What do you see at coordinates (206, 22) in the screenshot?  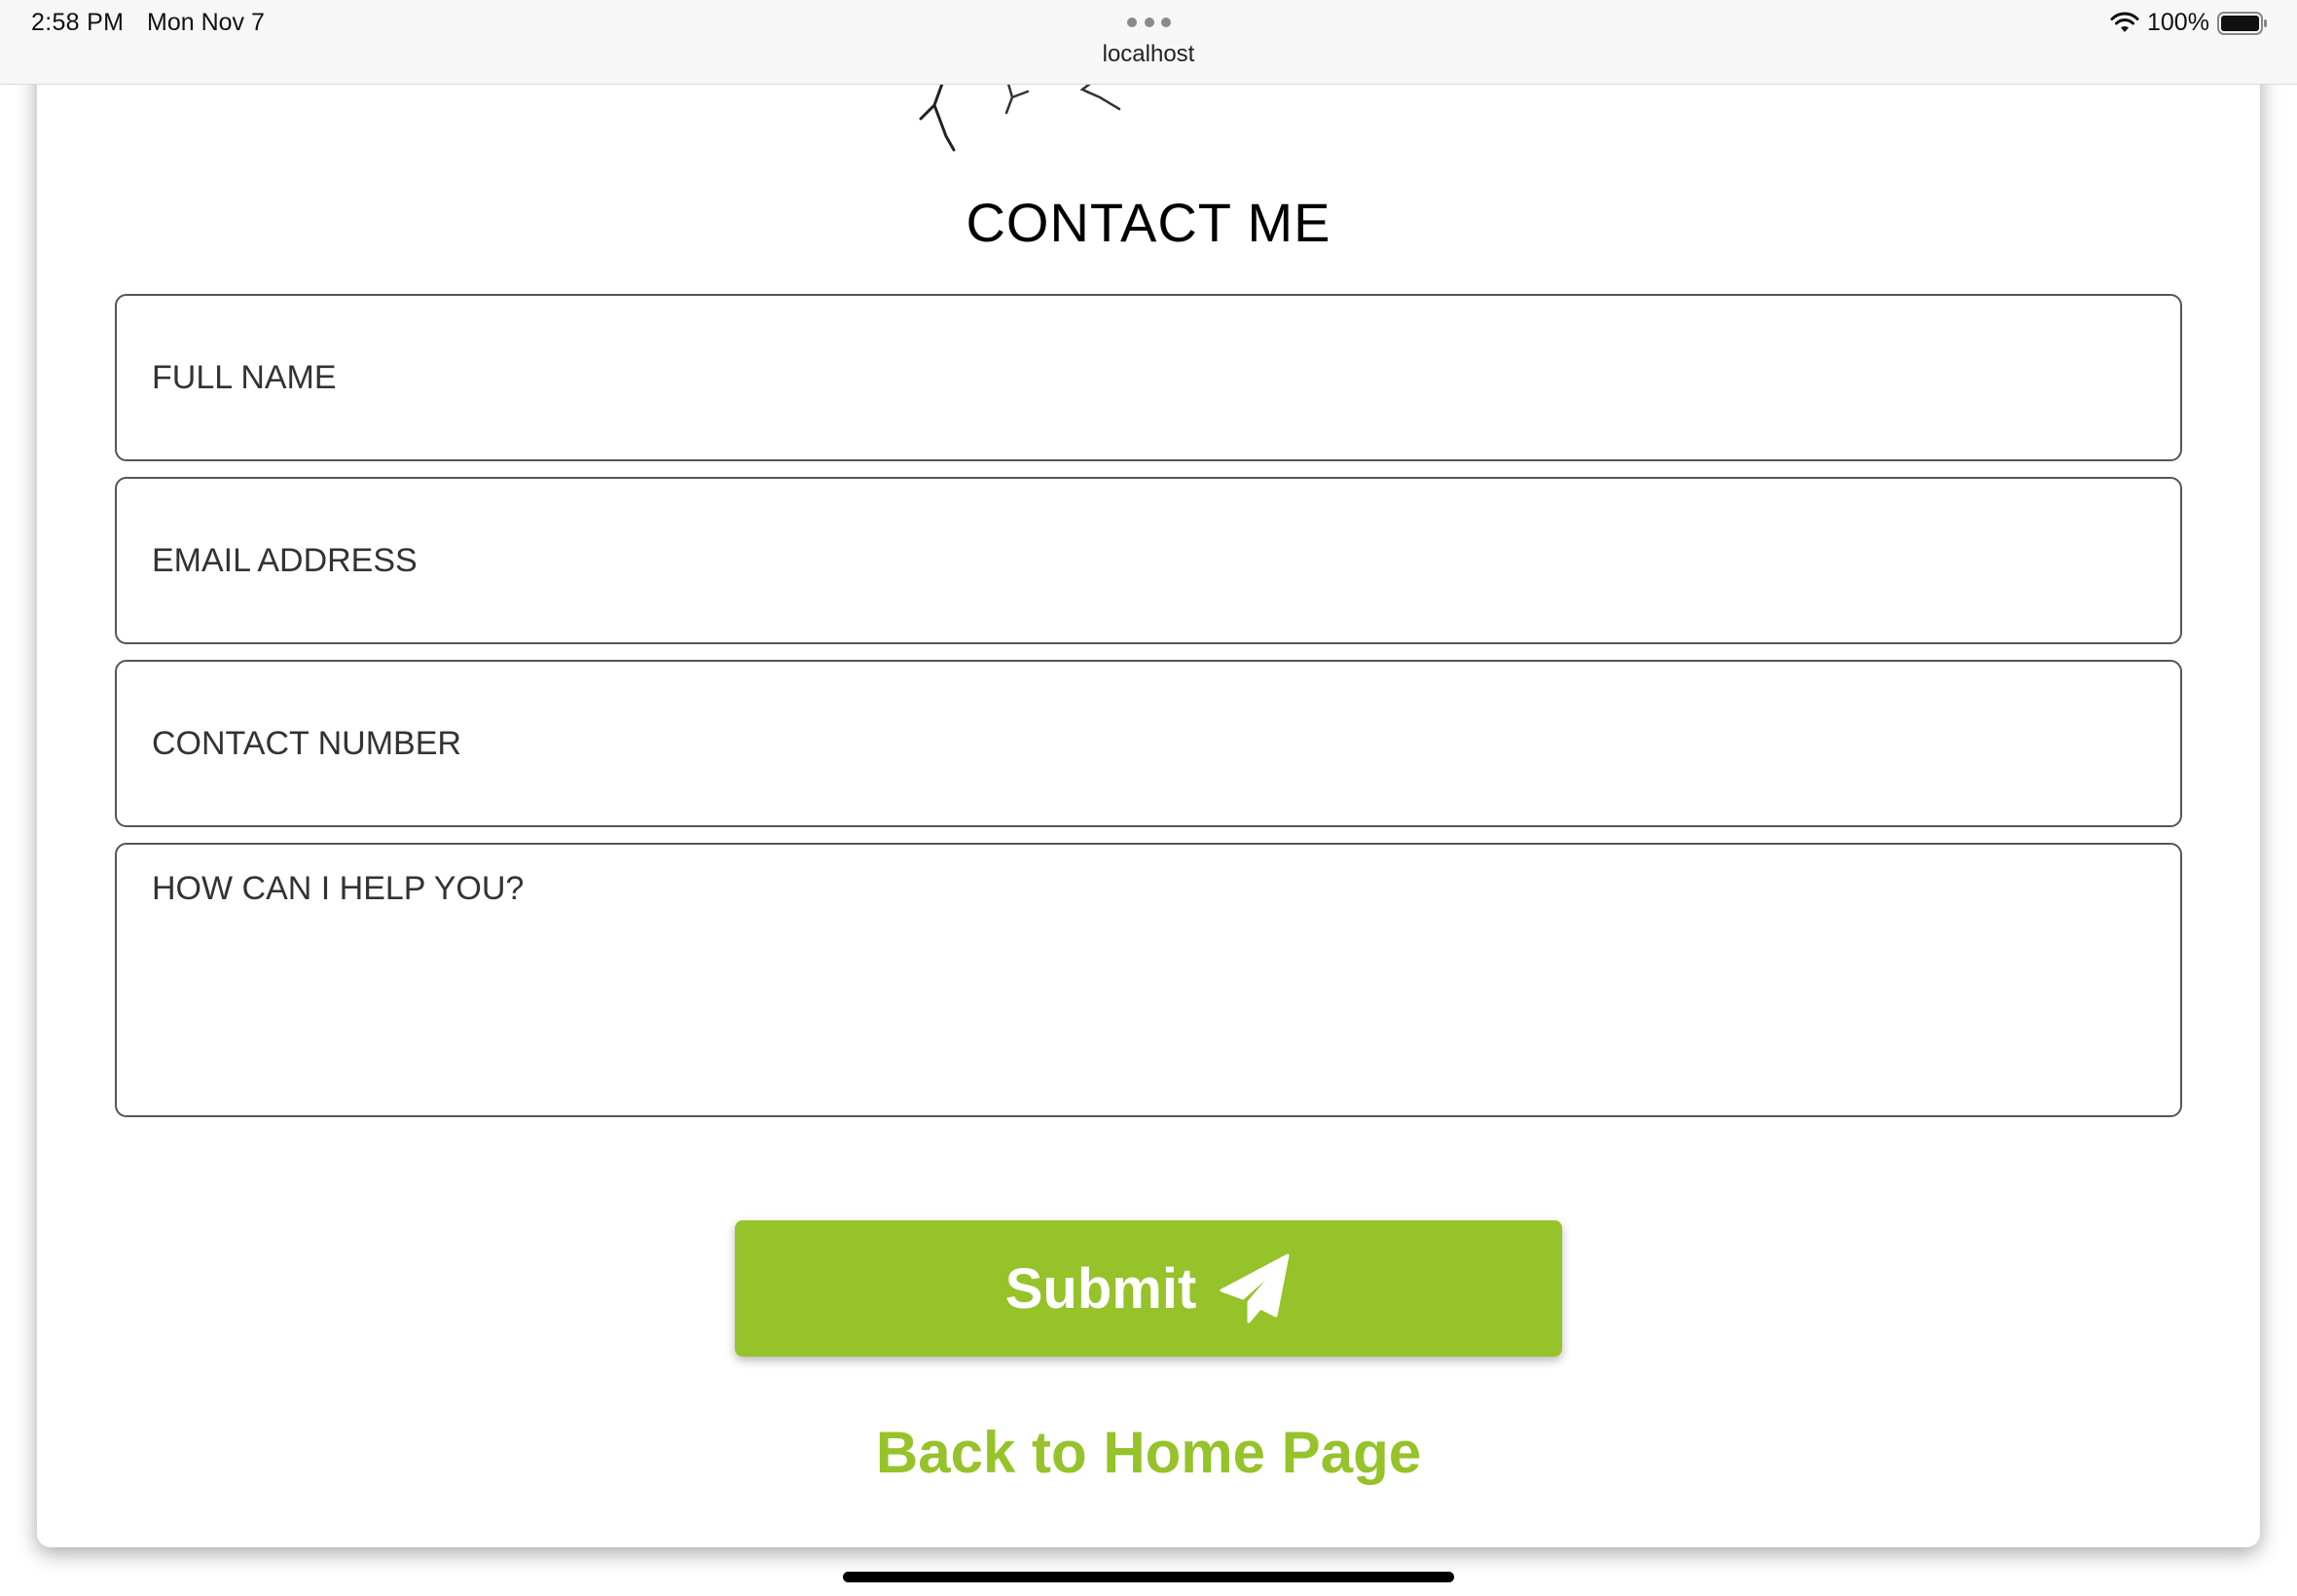 I see `status-date: Mon Nov 7` at bounding box center [206, 22].